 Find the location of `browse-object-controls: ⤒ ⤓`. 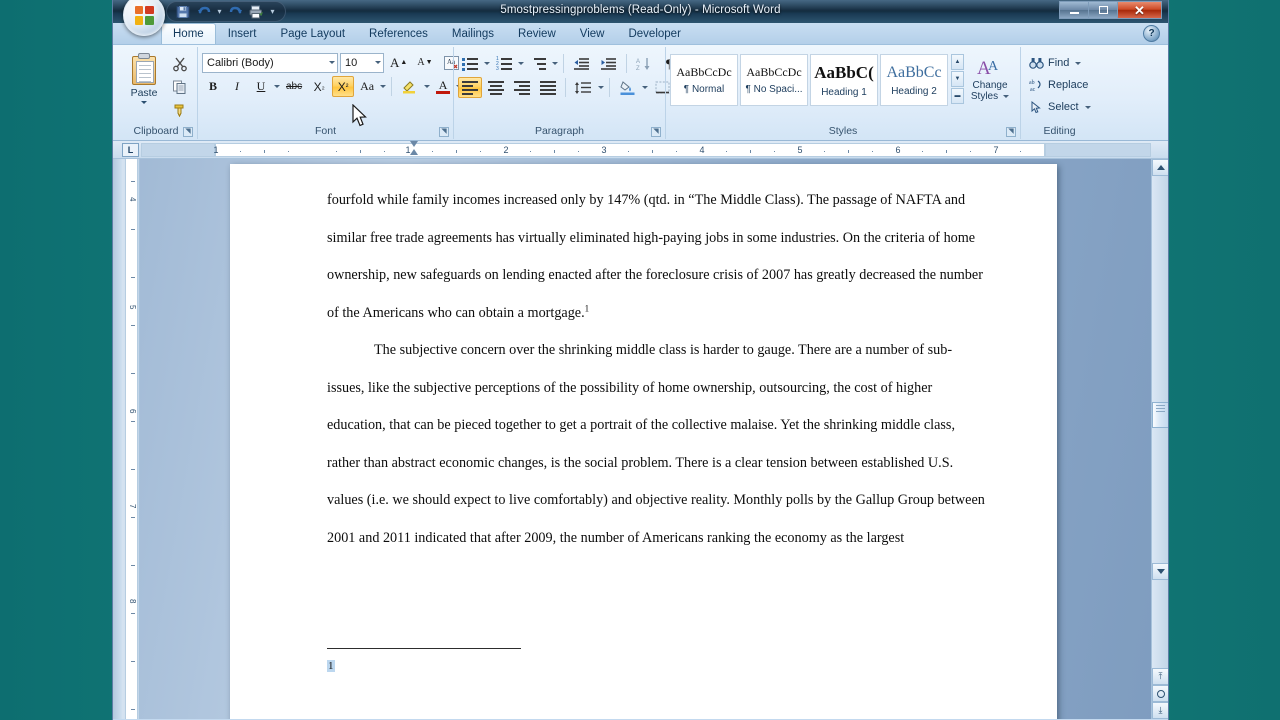

browse-object-controls: ⤒ ⤓ is located at coordinates (1160, 693).